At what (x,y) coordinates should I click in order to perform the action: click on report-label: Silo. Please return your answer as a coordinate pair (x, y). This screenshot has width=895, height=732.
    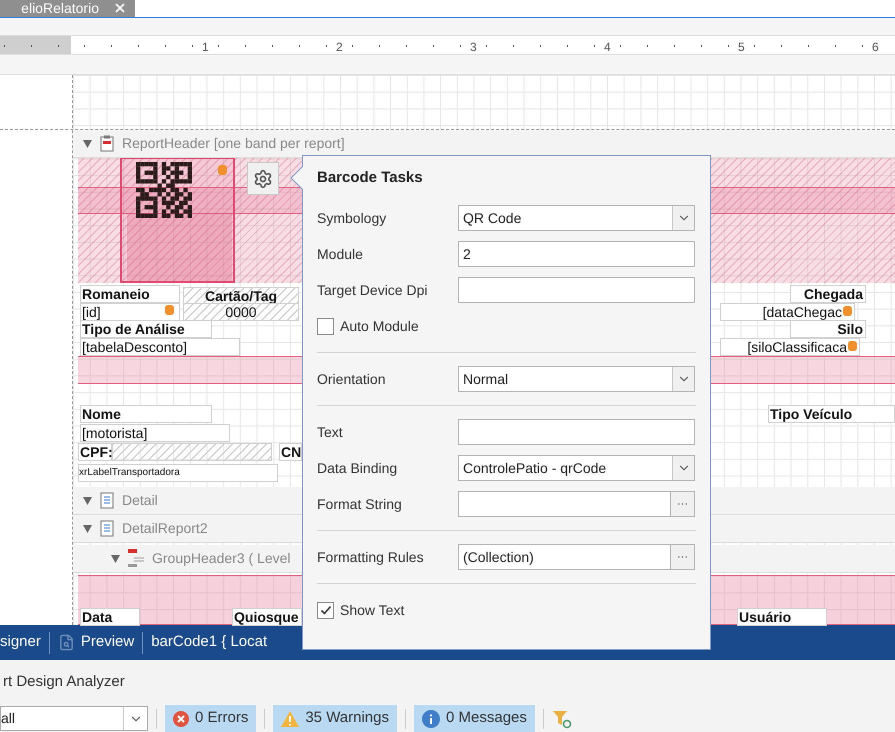
    Looking at the image, I should click on (828, 329).